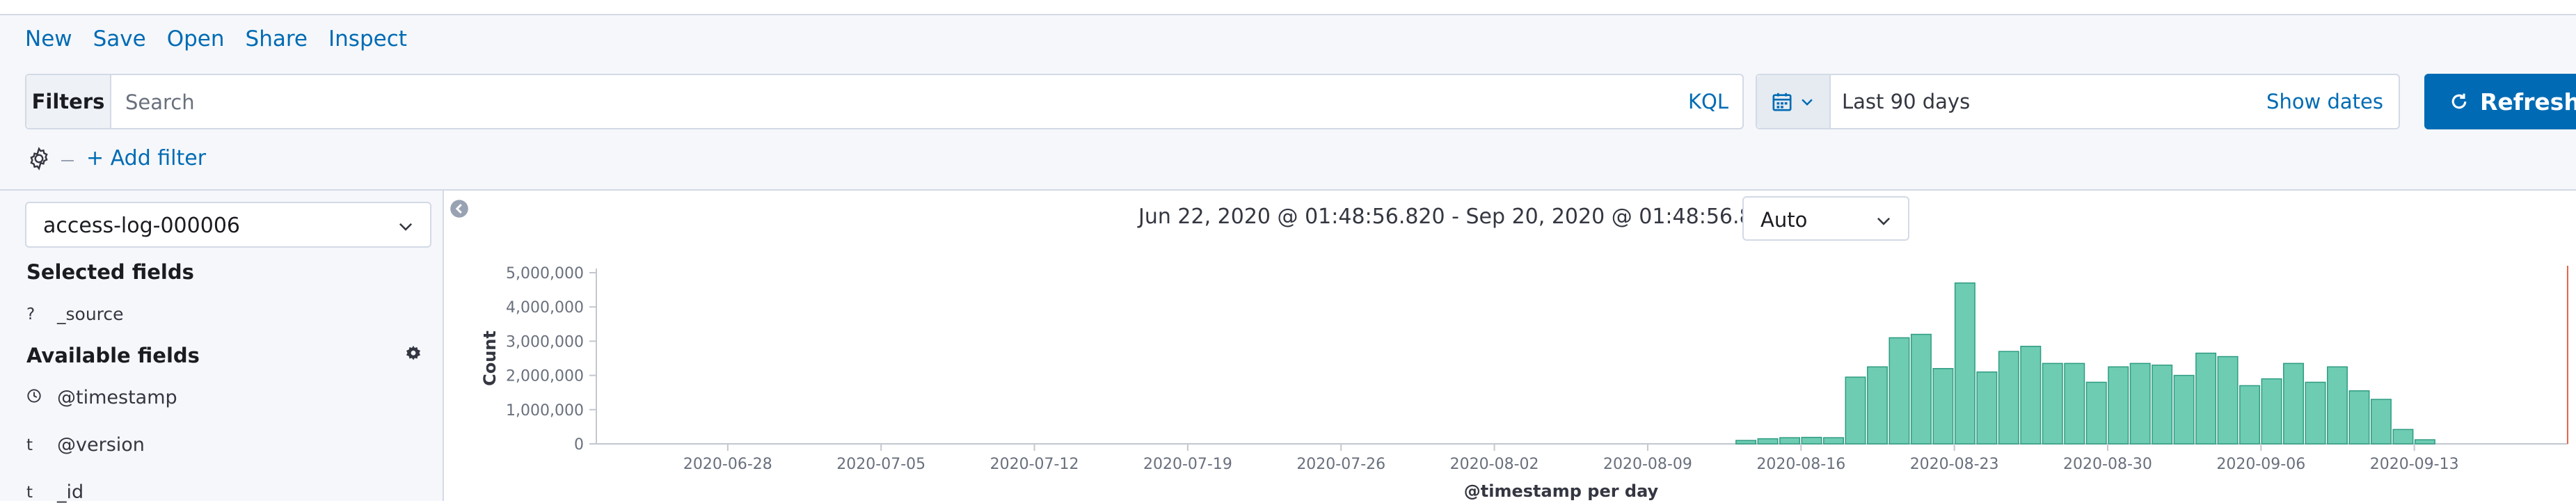 The height and width of the screenshot is (503, 2576). What do you see at coordinates (36, 398) in the screenshot?
I see `clock-icon` at bounding box center [36, 398].